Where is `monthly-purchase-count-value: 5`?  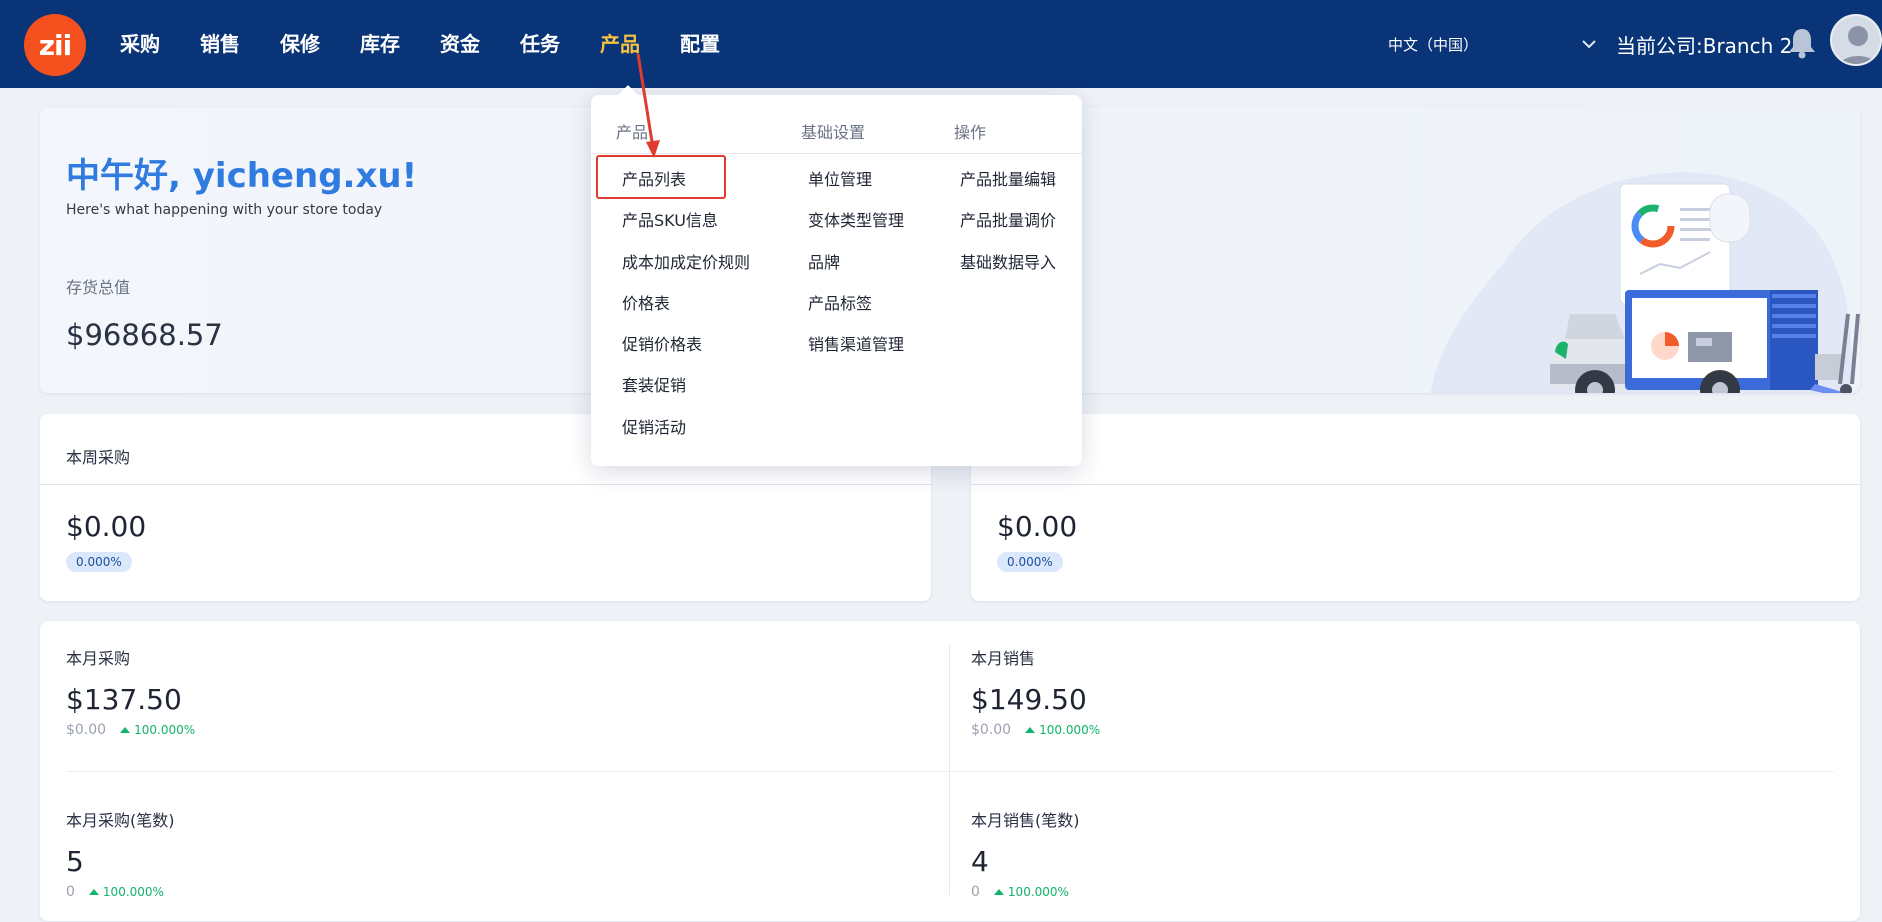
monthly-purchase-count-value: 5 is located at coordinates (75, 861).